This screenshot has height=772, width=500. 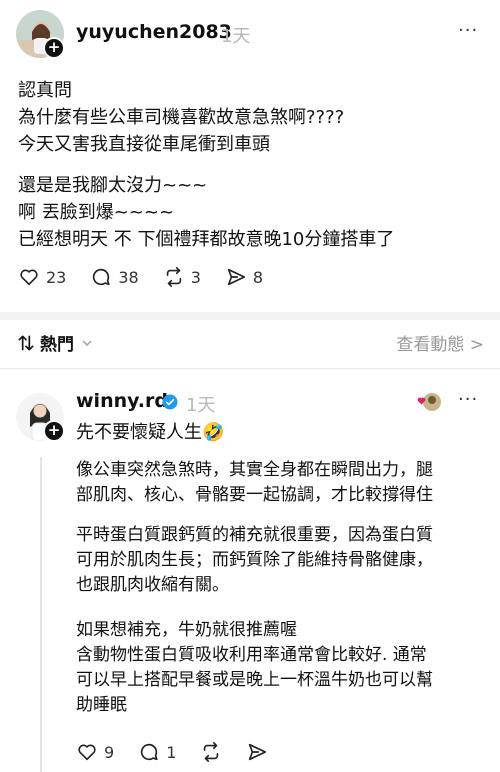 I want to click on share-button: 8, so click(x=244, y=277).